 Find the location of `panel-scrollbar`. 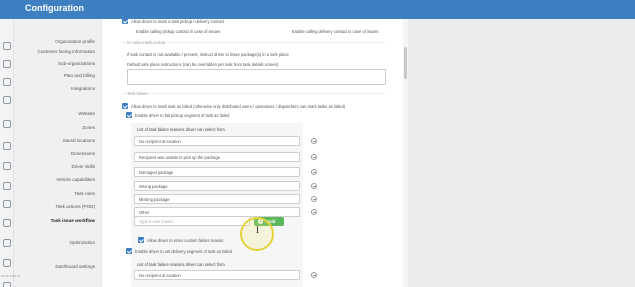

panel-scrollbar is located at coordinates (405, 153).